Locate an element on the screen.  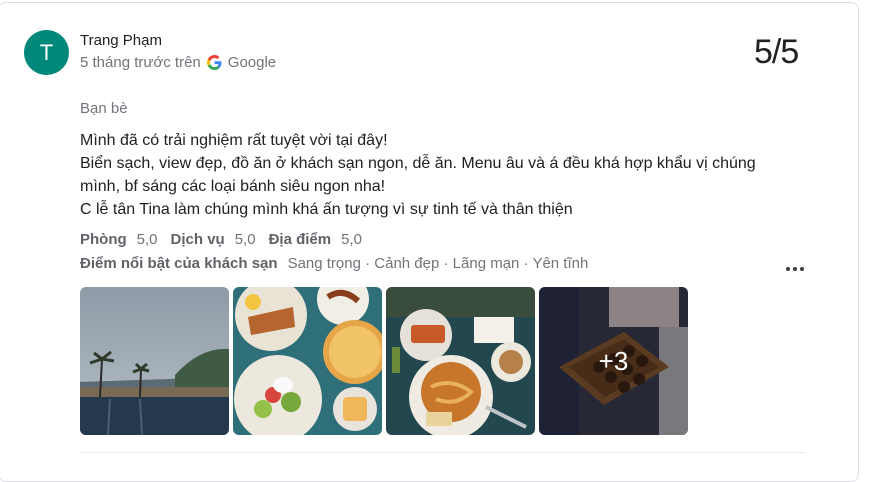
highlights-label: Điểm nổi bật của khách sạn is located at coordinates (179, 263).